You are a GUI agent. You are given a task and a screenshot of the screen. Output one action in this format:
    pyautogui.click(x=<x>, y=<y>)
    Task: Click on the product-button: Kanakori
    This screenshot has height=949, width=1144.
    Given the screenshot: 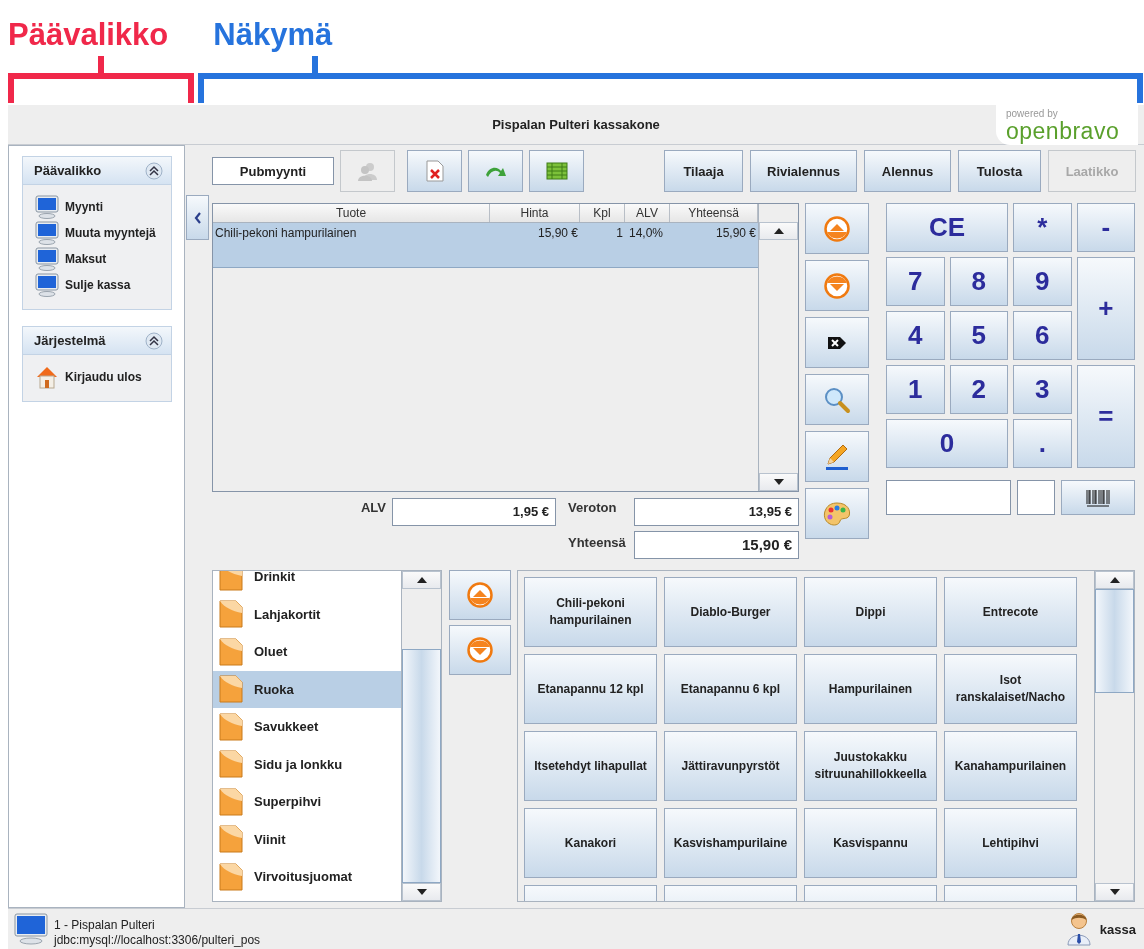 What is the action you would take?
    pyautogui.click(x=590, y=843)
    